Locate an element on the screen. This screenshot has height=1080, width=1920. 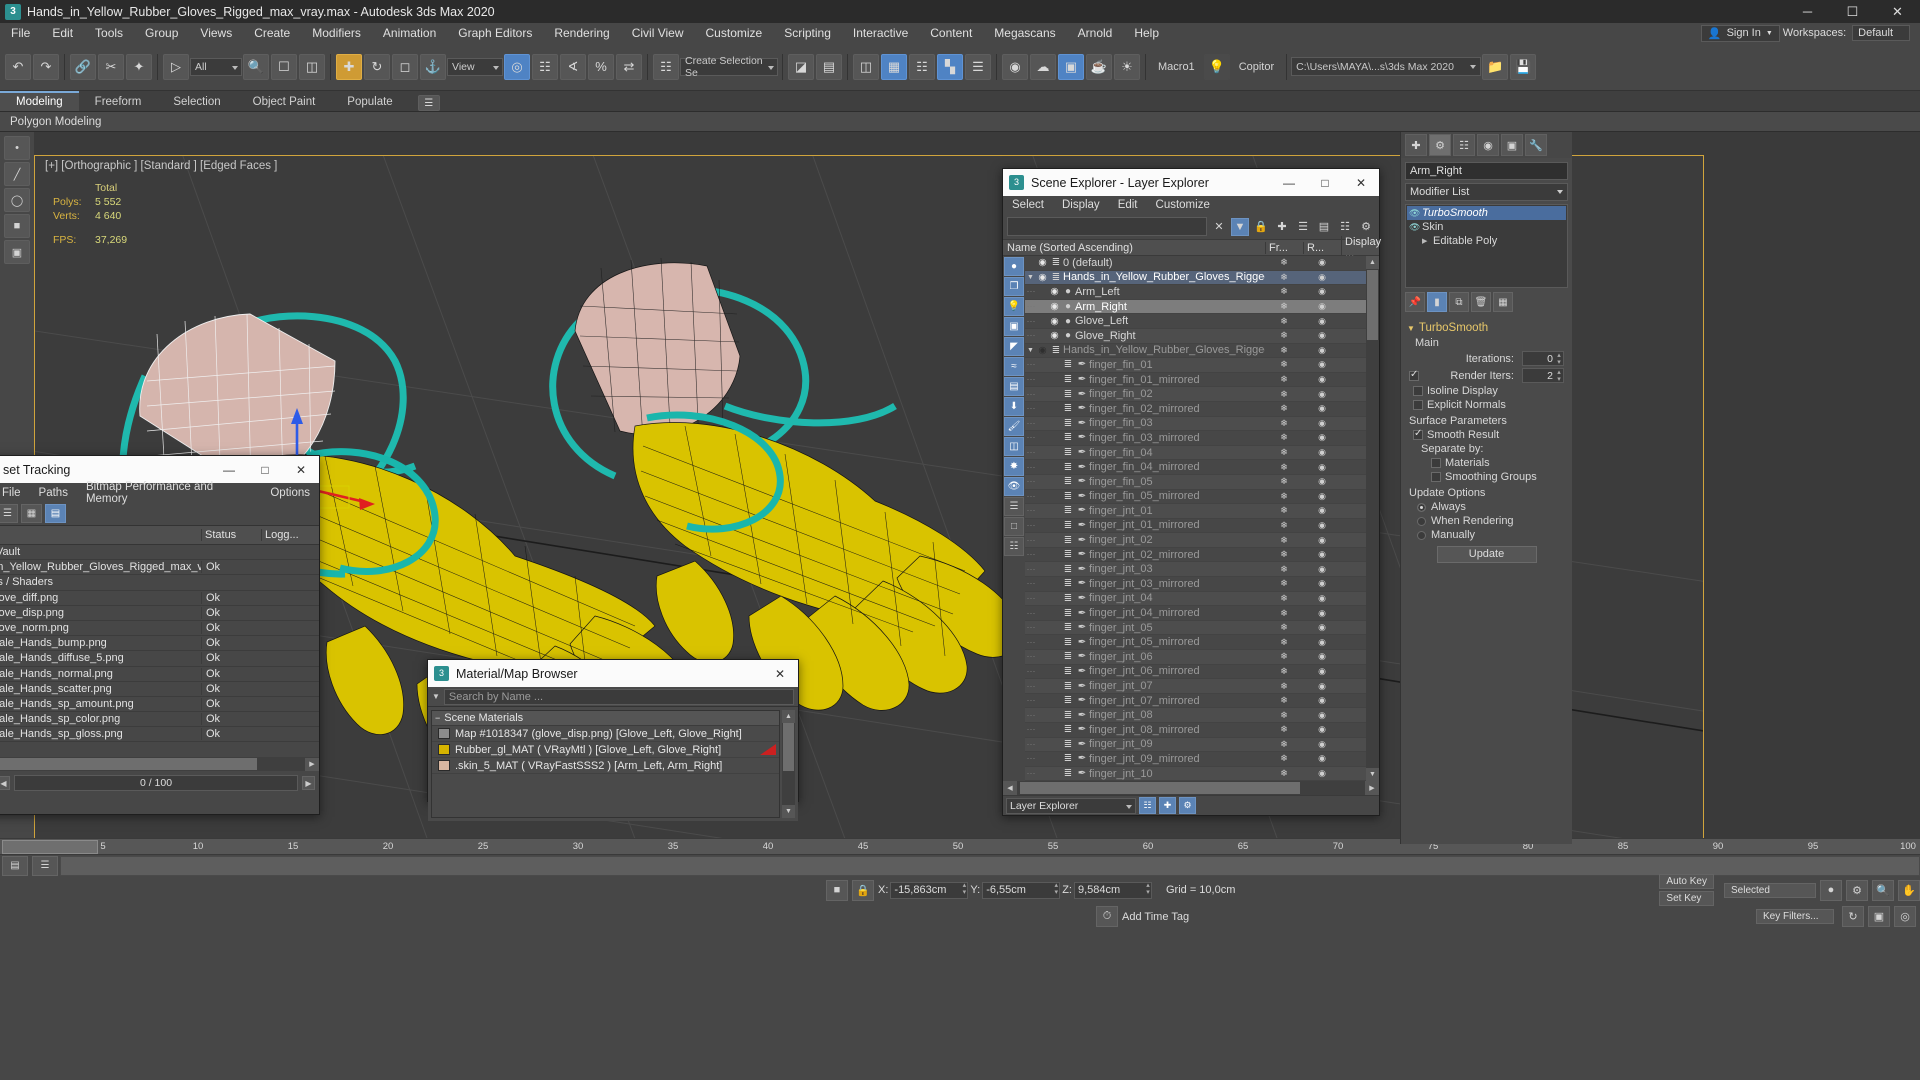
progress-next-arrow: ▶ is located at coordinates (308, 783).